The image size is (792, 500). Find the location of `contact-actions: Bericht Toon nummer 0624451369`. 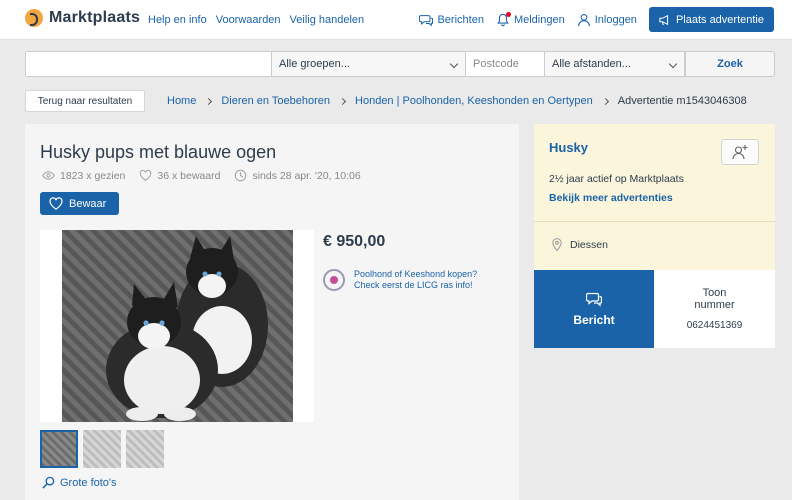

contact-actions: Bericht Toon nummer 0624451369 is located at coordinates (654, 309).